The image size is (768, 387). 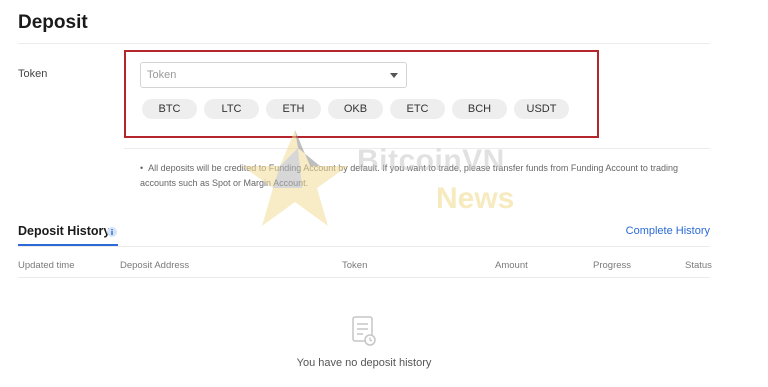 What do you see at coordinates (394, 75) in the screenshot?
I see `chevron-down-icon` at bounding box center [394, 75].